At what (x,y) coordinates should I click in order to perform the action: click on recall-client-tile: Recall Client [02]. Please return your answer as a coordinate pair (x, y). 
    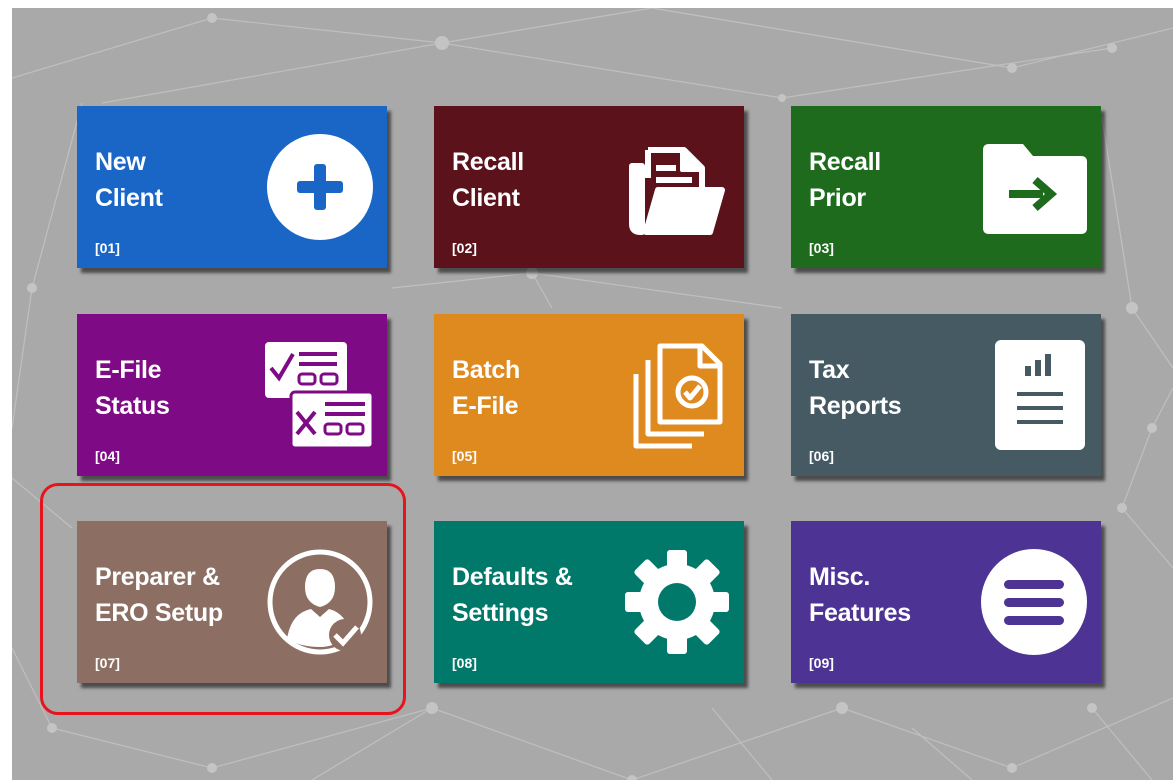
    Looking at the image, I should click on (589, 187).